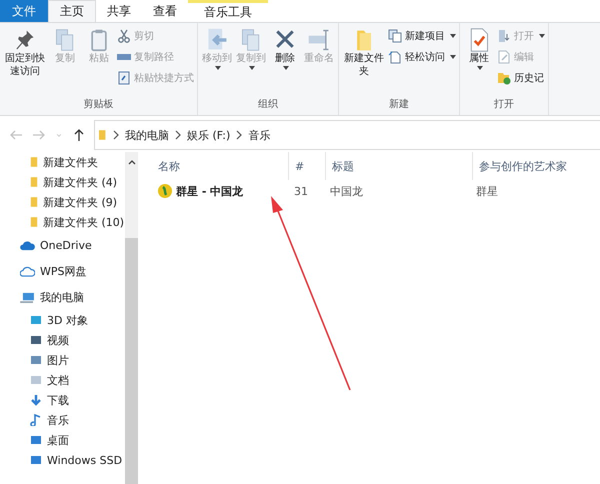 The image size is (600, 484). What do you see at coordinates (165, 191) in the screenshot?
I see `music-file-icon` at bounding box center [165, 191].